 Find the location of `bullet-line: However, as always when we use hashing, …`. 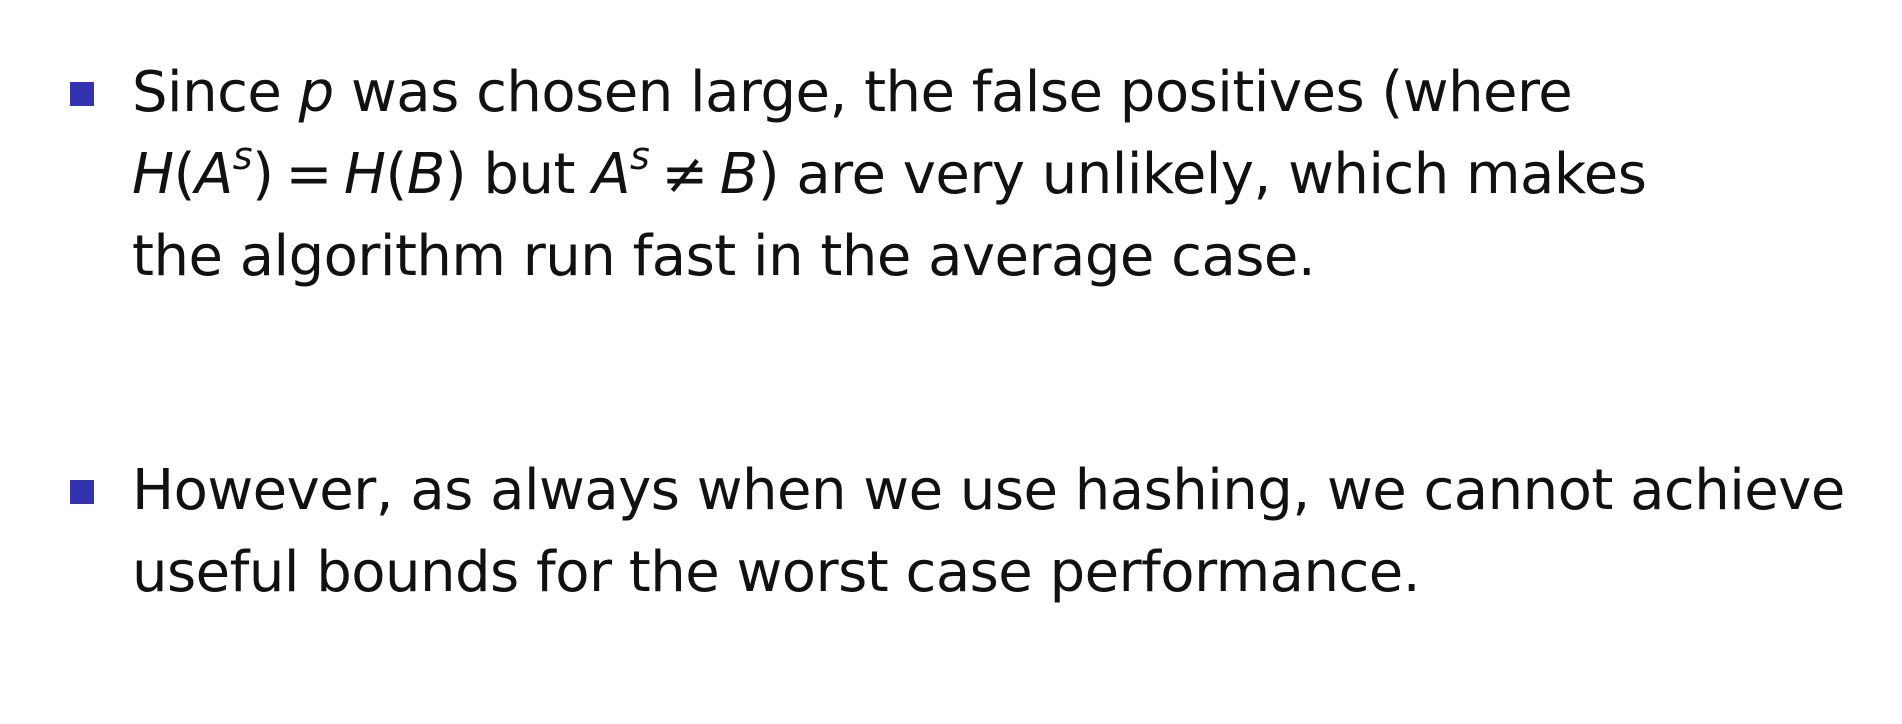

bullet-line: However, as always when we use hashing, … is located at coordinates (988, 490).